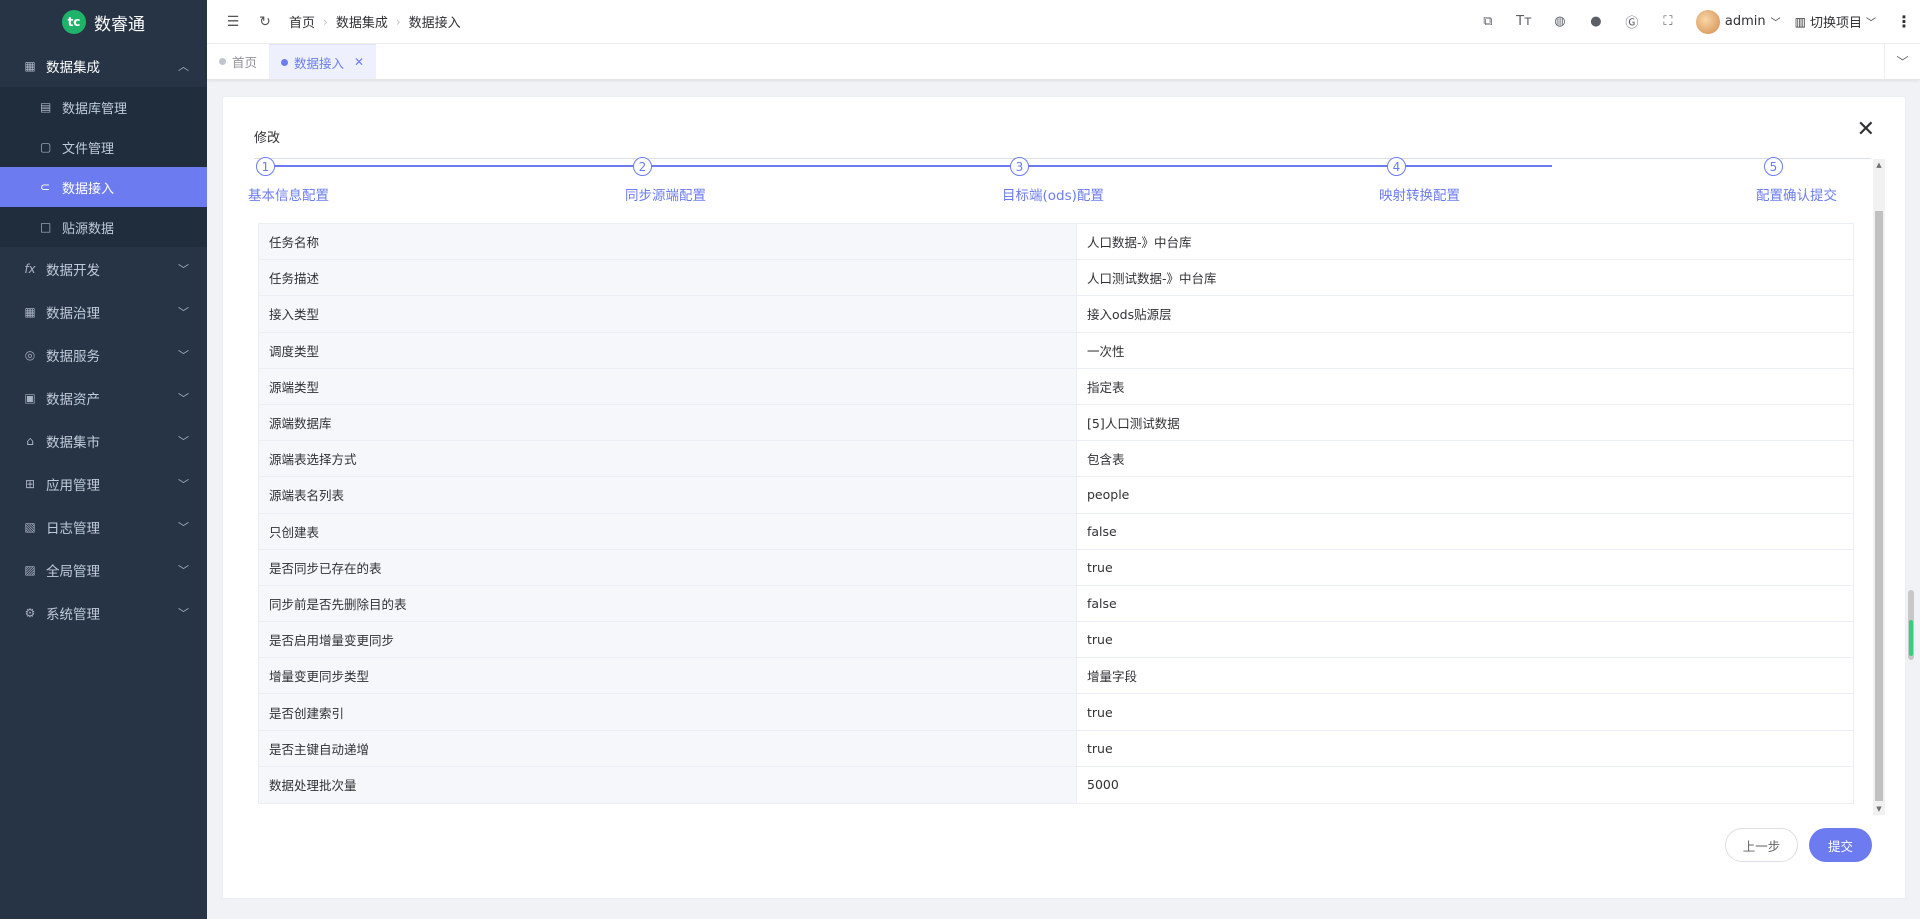 The width and height of the screenshot is (1920, 919). Describe the element at coordinates (1056, 350) in the screenshot. I see `table-row: 调度类型 一次性` at that location.